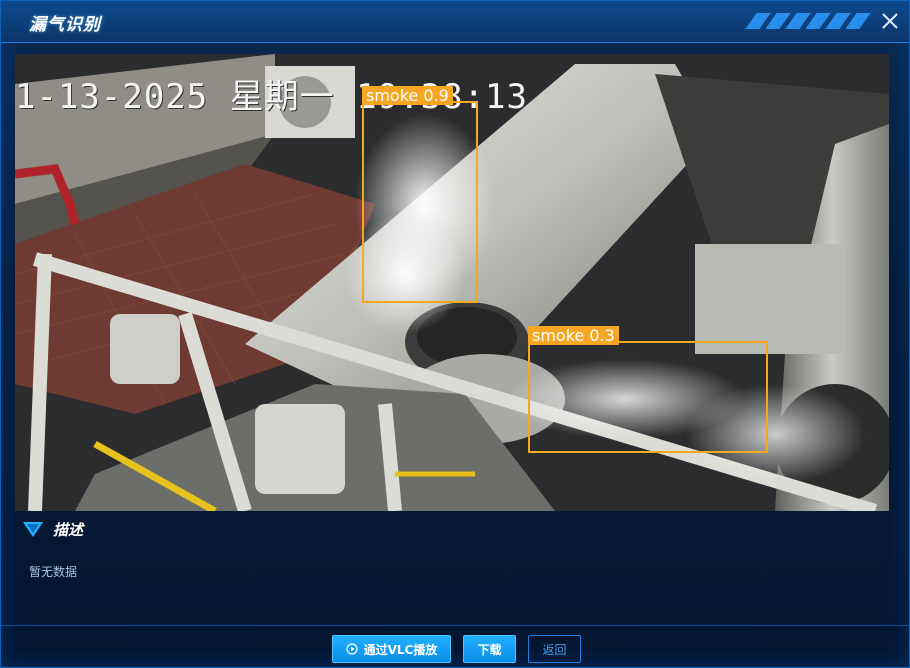  I want to click on close-icon, so click(890, 21).